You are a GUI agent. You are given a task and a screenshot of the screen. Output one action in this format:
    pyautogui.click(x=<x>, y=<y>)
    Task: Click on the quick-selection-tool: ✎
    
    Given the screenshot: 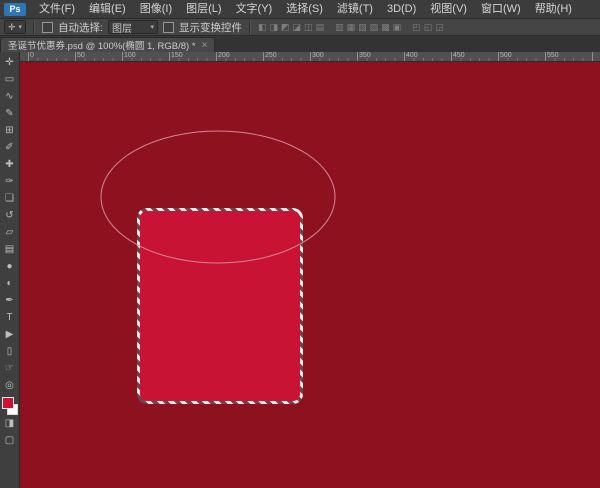 What is the action you would take?
    pyautogui.click(x=10, y=113)
    